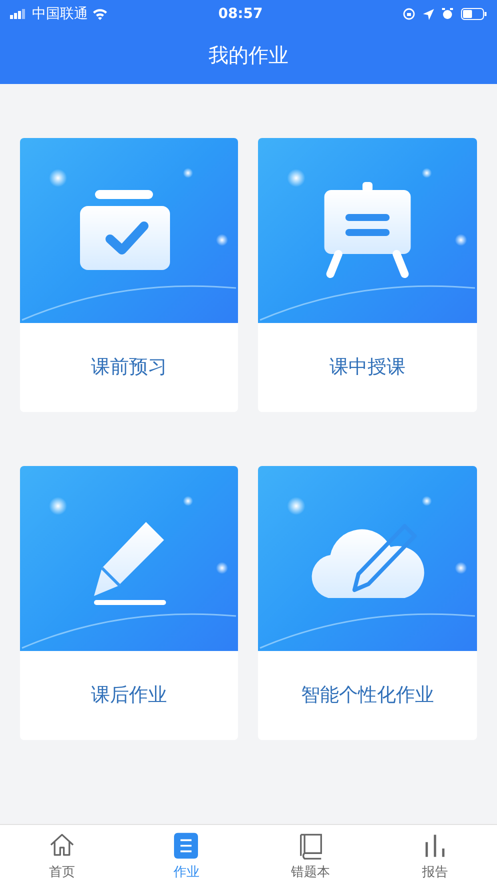  I want to click on card-title: 智能个性化作业, so click(367, 695).